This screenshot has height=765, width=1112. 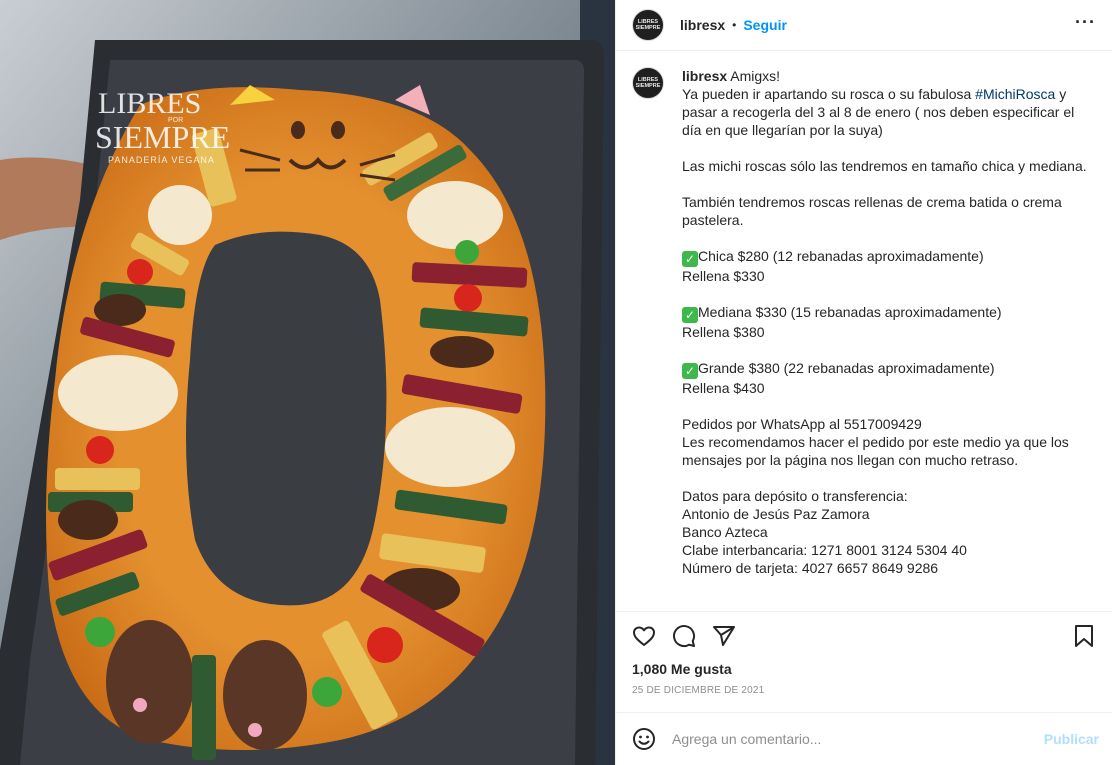 I want to click on likes-count: 1,080 Me gusta, so click(x=864, y=671).